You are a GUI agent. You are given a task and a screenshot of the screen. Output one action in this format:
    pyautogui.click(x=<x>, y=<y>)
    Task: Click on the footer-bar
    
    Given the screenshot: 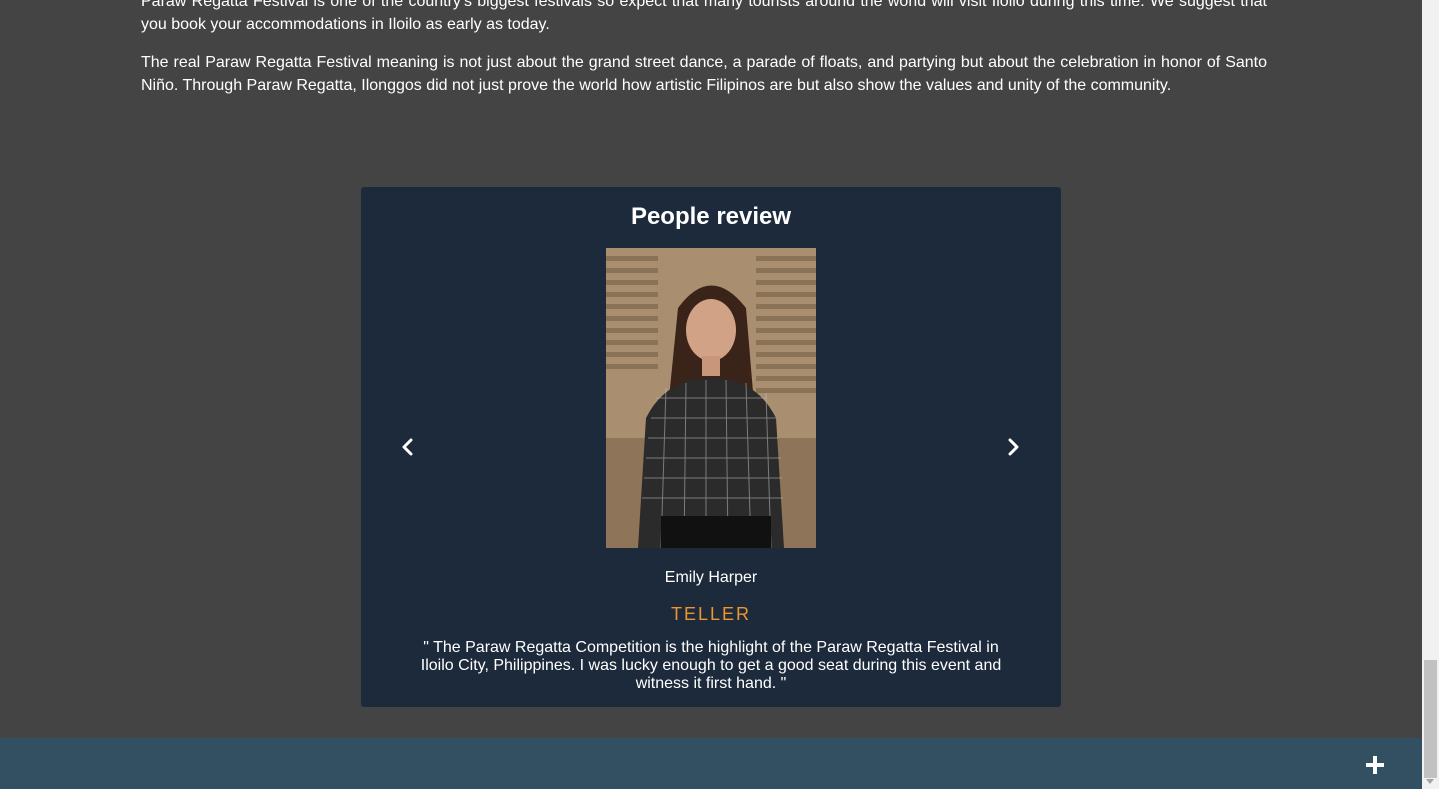 What is the action you would take?
    pyautogui.click(x=711, y=763)
    